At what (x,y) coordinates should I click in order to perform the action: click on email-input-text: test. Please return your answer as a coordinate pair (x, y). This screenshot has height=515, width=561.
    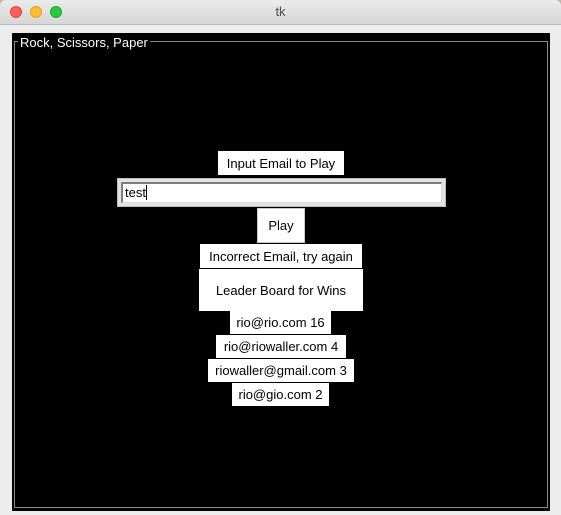
    Looking at the image, I should click on (135, 192).